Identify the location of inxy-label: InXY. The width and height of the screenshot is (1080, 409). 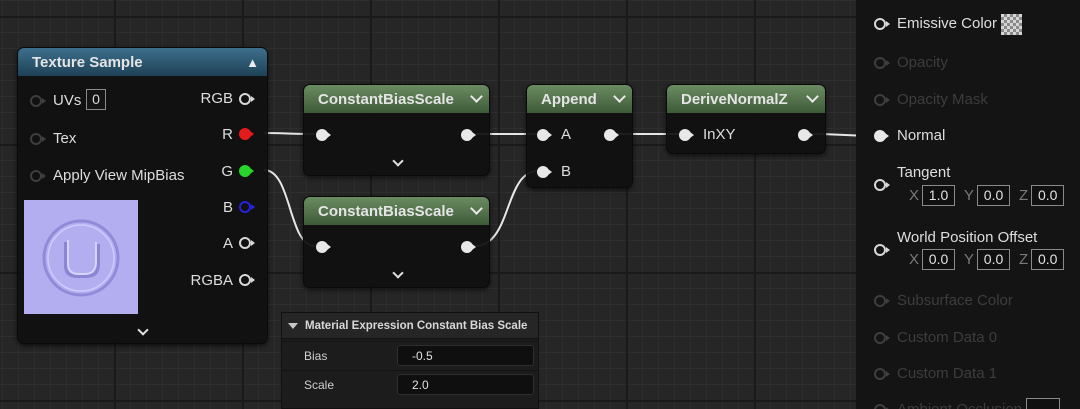
(719, 134).